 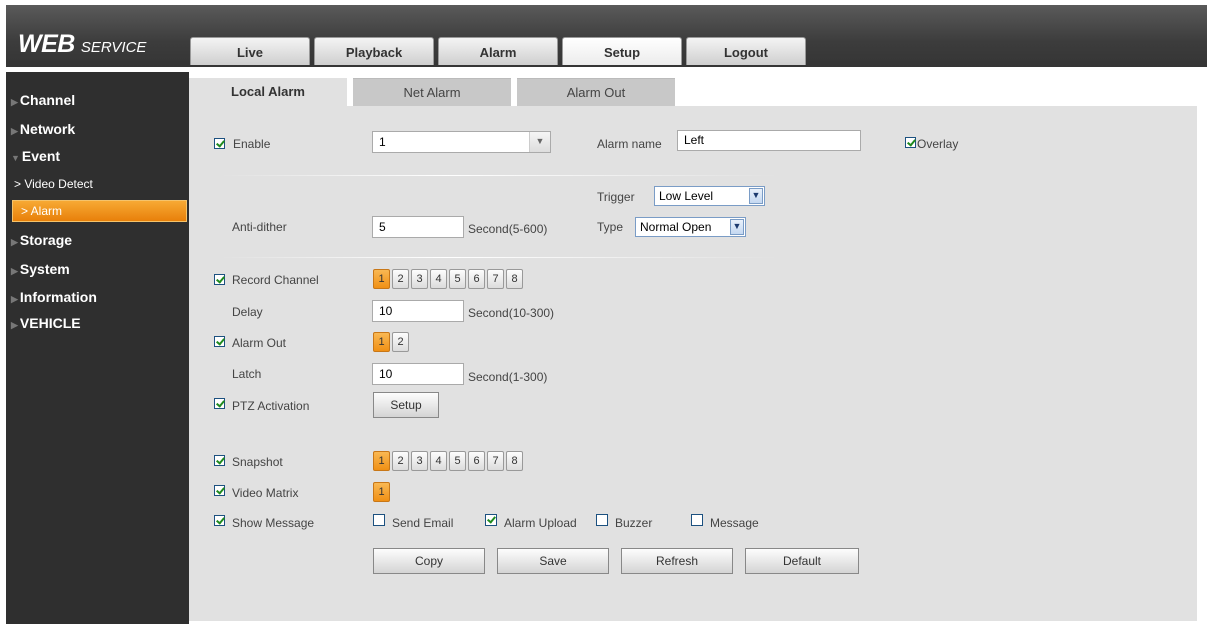 I want to click on alarm-name-label: Alarm name, so click(x=629, y=144).